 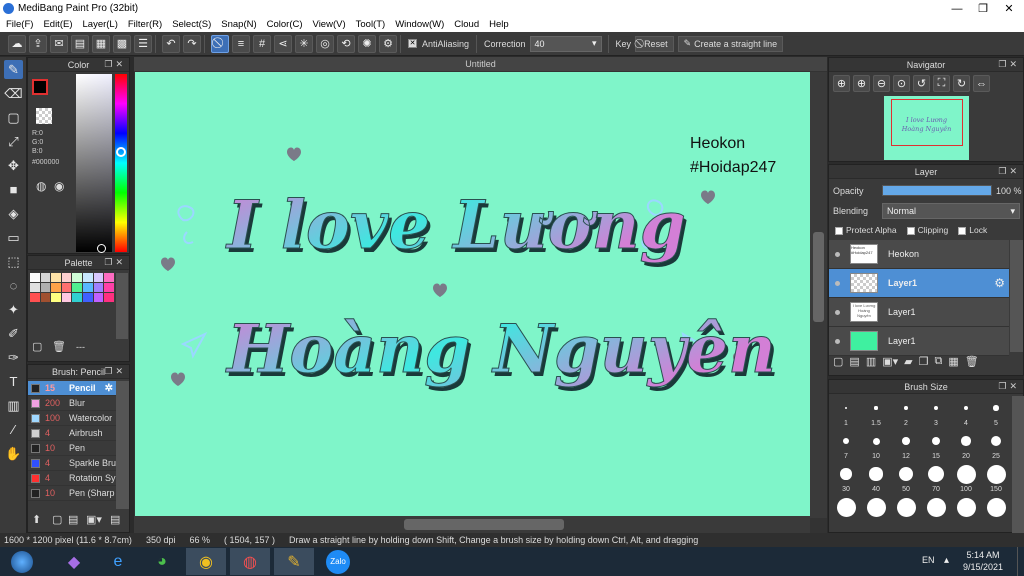 What do you see at coordinates (419, 24) in the screenshot?
I see `menu-window: Window(W)` at bounding box center [419, 24].